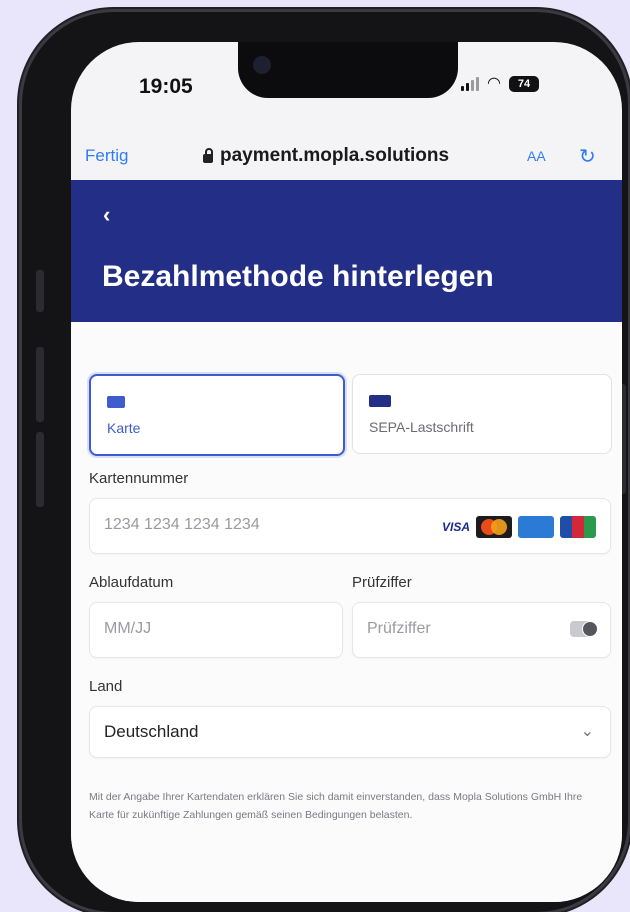 This screenshot has width=630, height=912. Describe the element at coordinates (587, 731) in the screenshot. I see `chevron-down-icon: ⌄` at that location.